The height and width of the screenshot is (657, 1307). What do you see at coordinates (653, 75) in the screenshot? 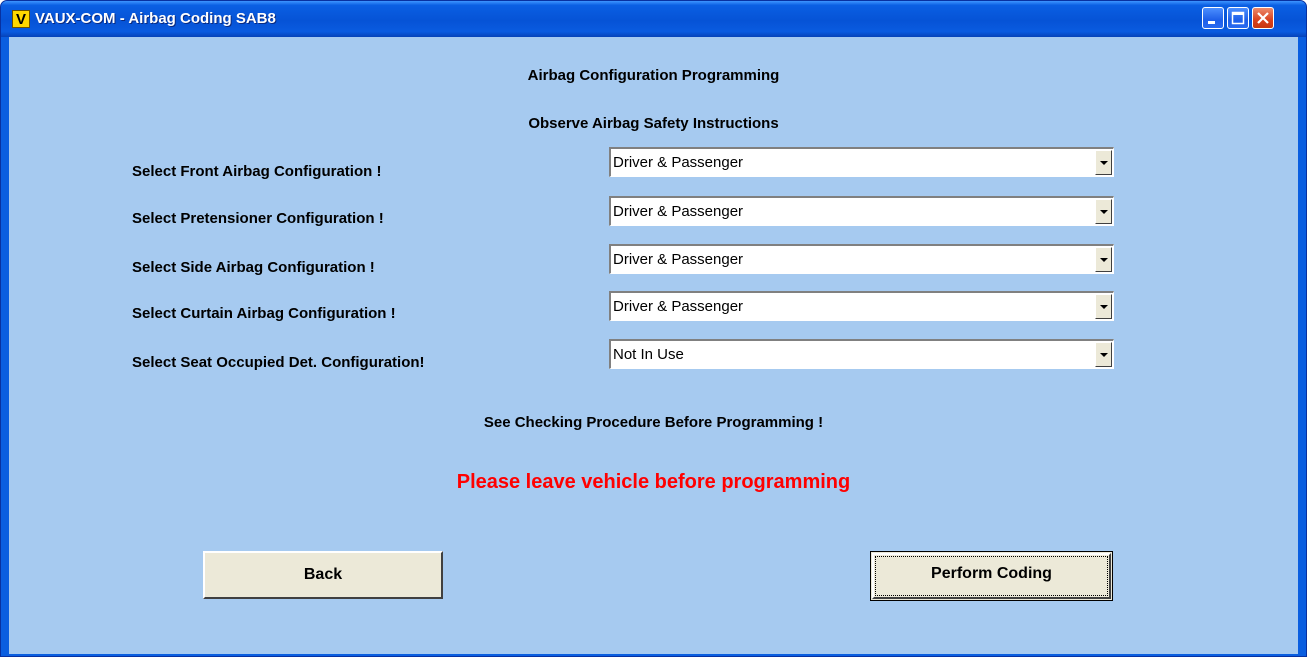
I see `page-title: Airbag Configuration Programming` at bounding box center [653, 75].